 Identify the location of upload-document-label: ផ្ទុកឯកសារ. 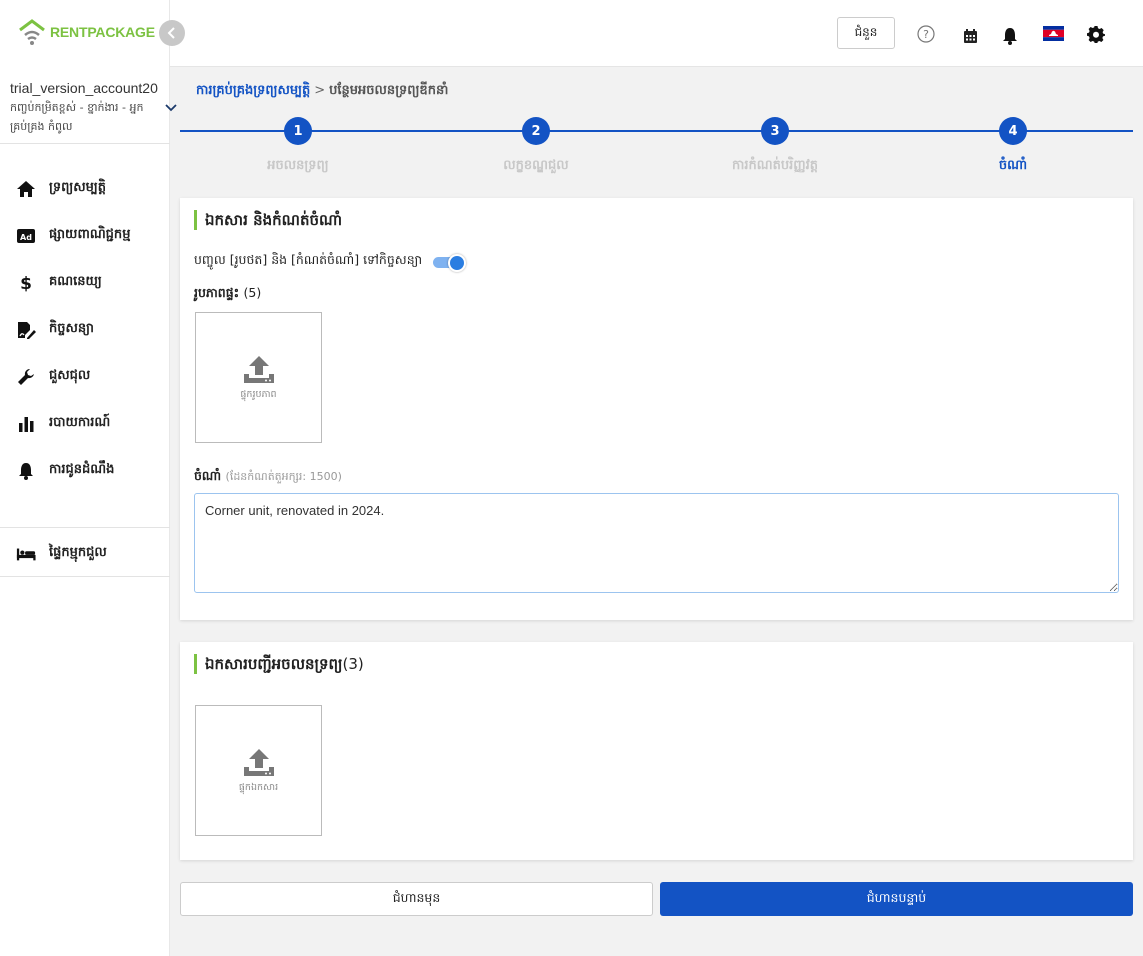
(258, 787).